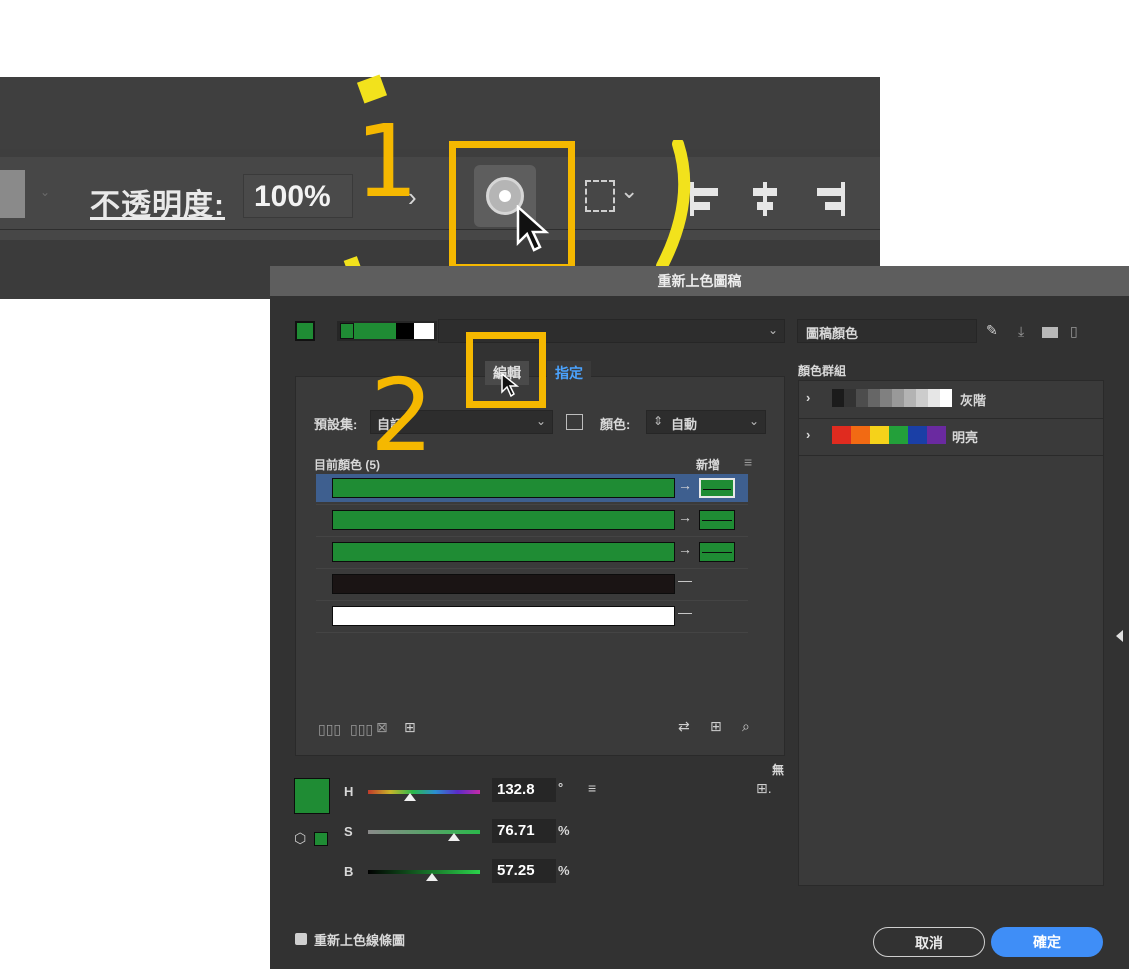  Describe the element at coordinates (830, 199) in the screenshot. I see `align-right-icon` at that location.